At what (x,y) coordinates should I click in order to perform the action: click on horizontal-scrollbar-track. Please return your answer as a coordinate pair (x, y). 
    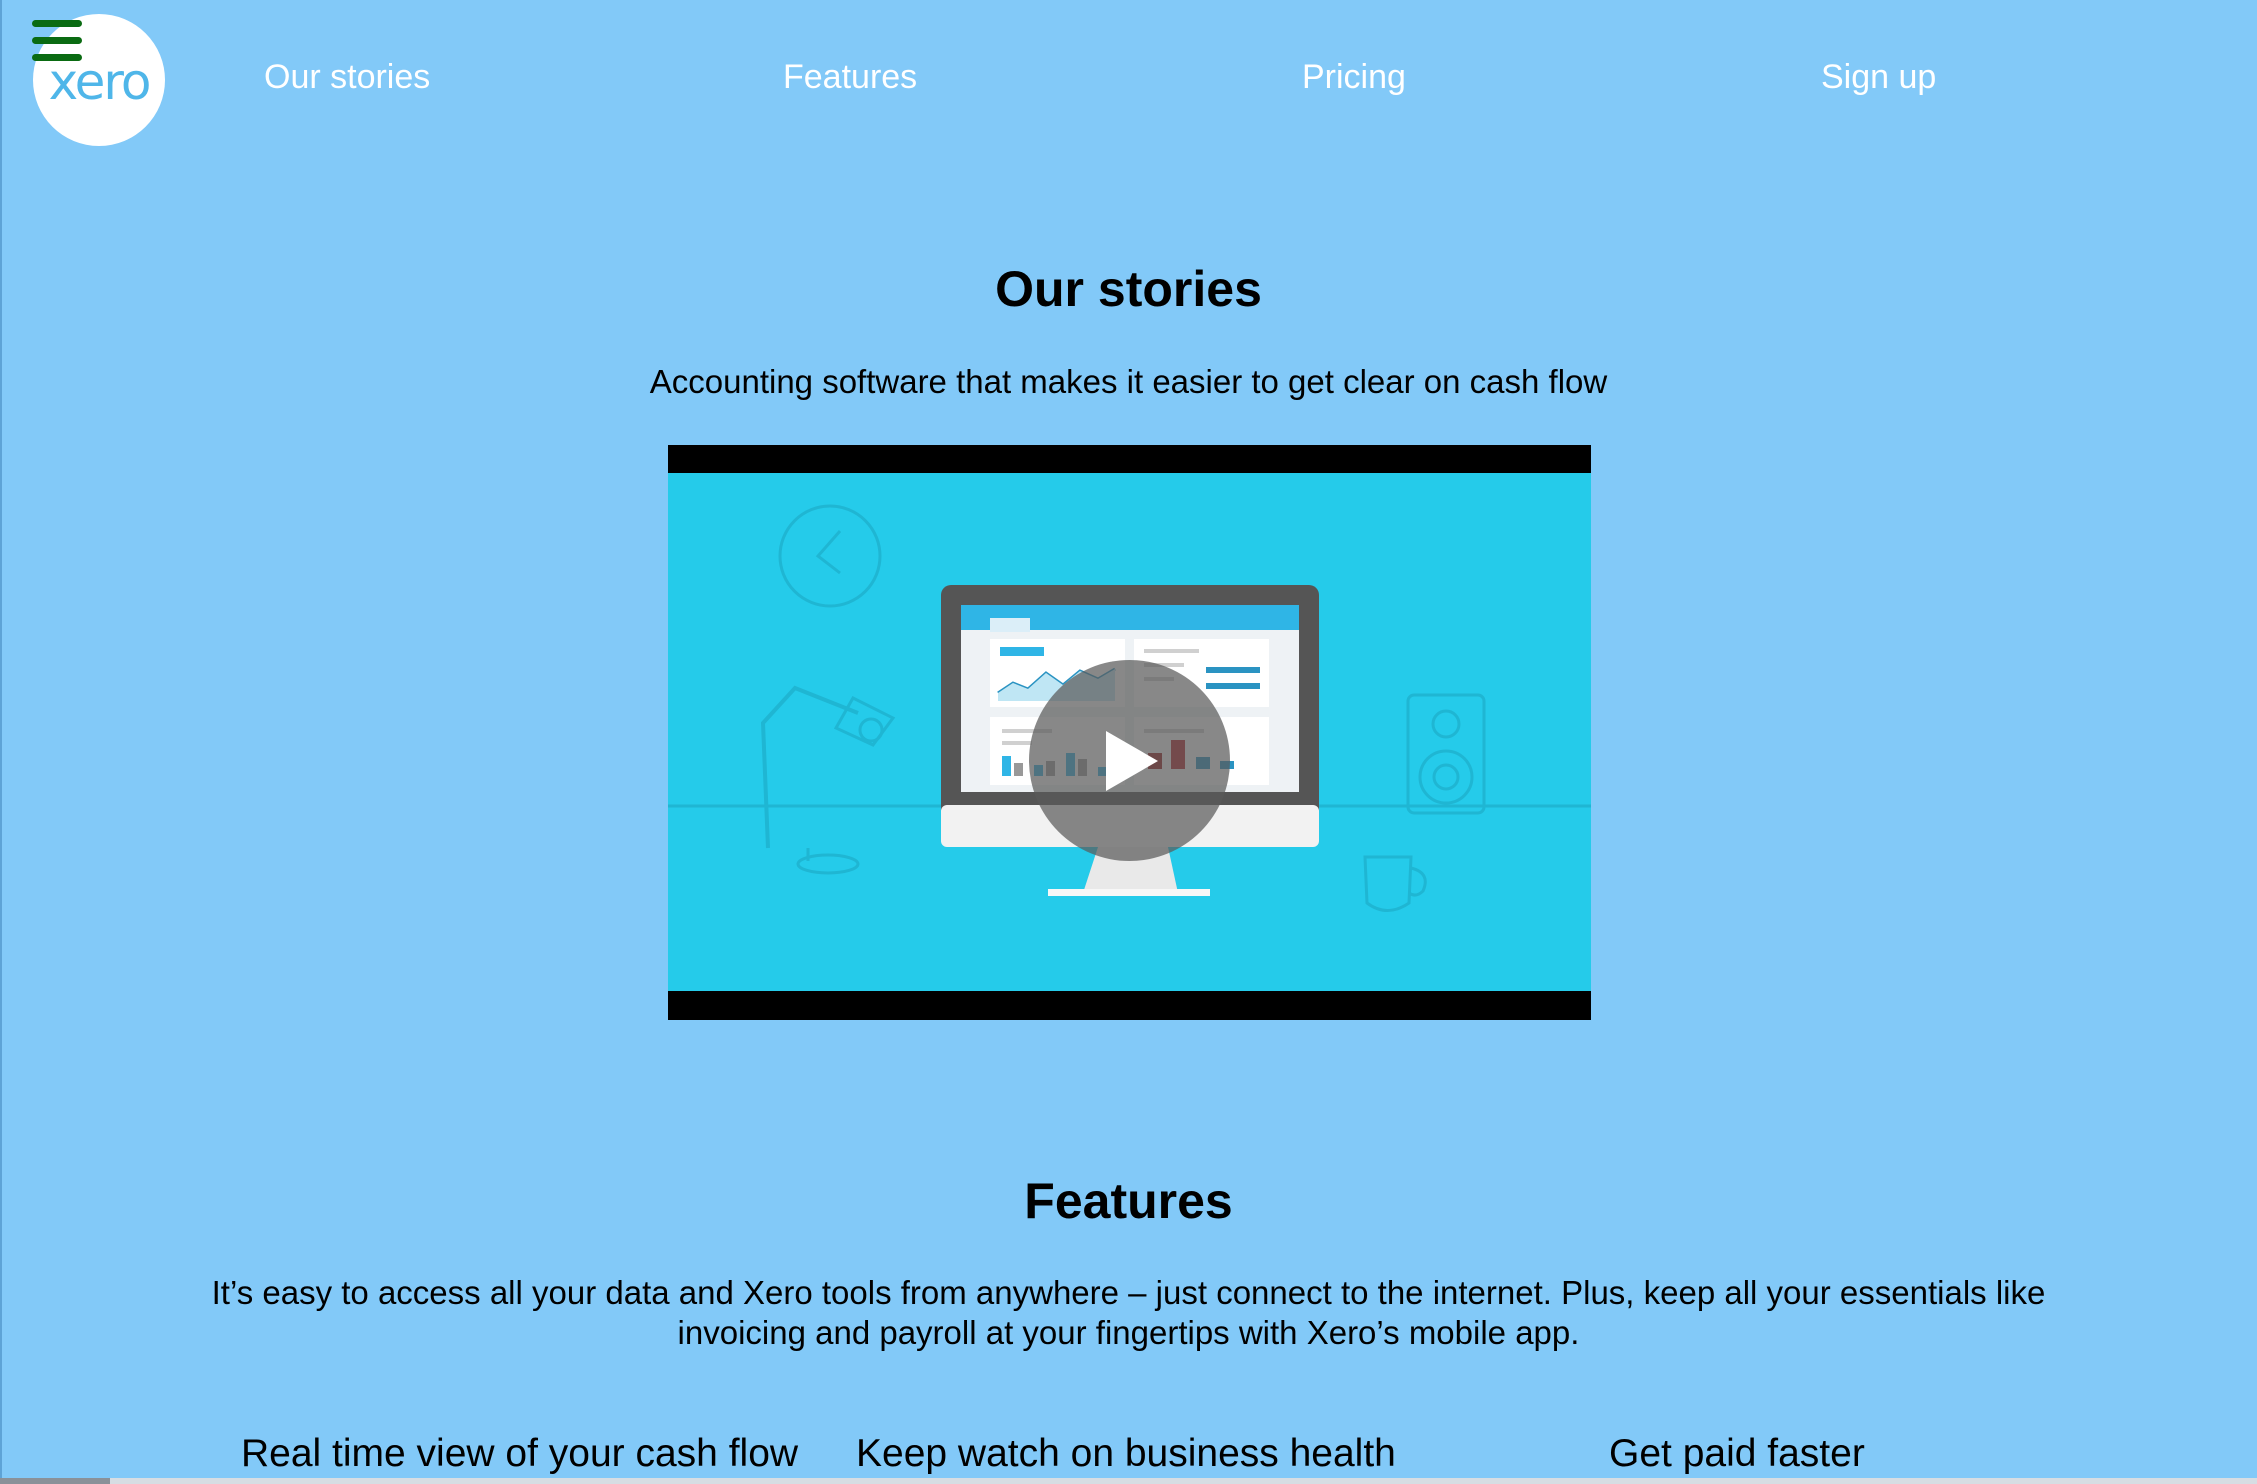
    Looking at the image, I should click on (1128, 1481).